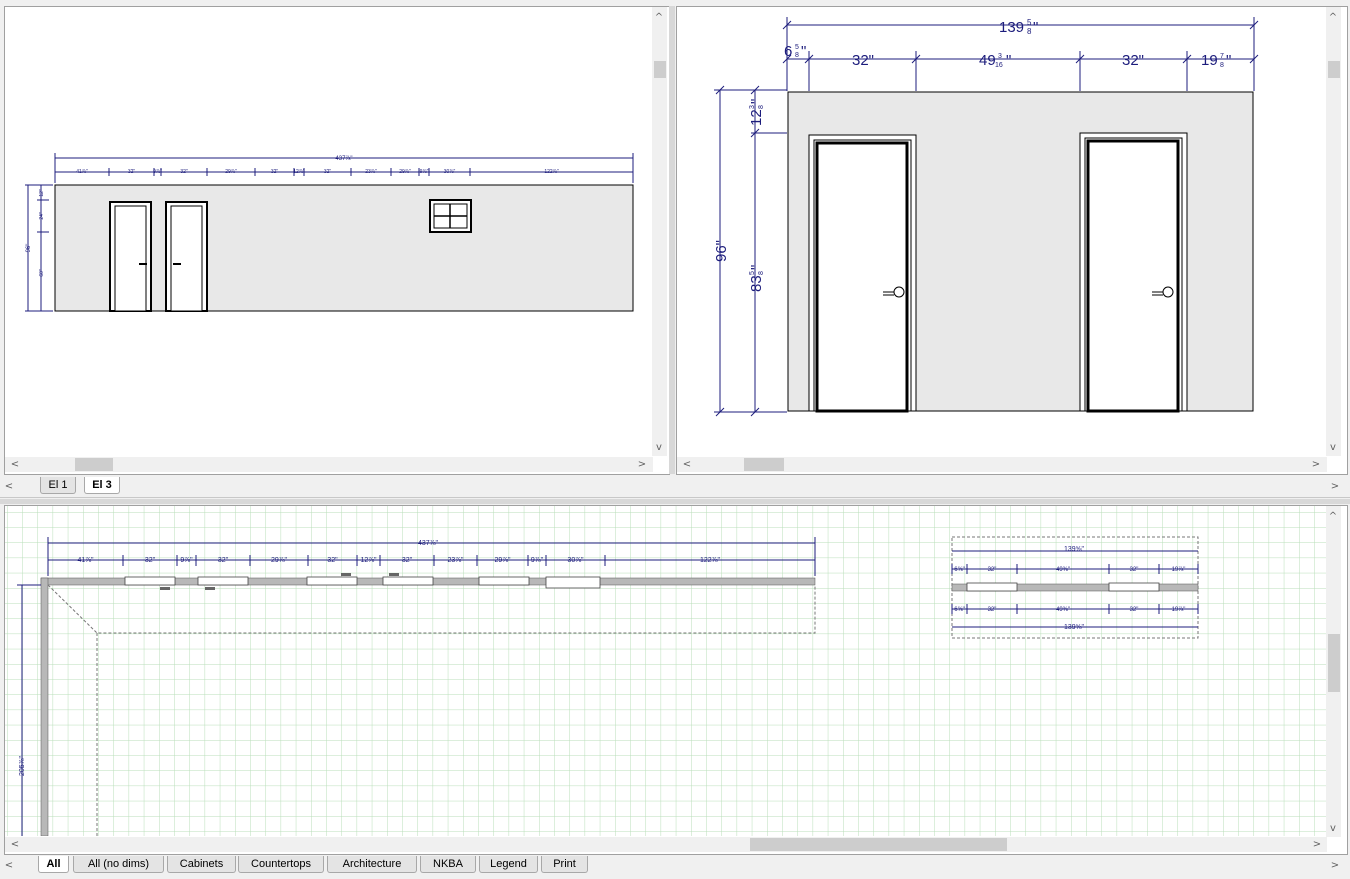  Describe the element at coordinates (959, 610) in the screenshot. I see `dimension-label: 6⅝"` at that location.